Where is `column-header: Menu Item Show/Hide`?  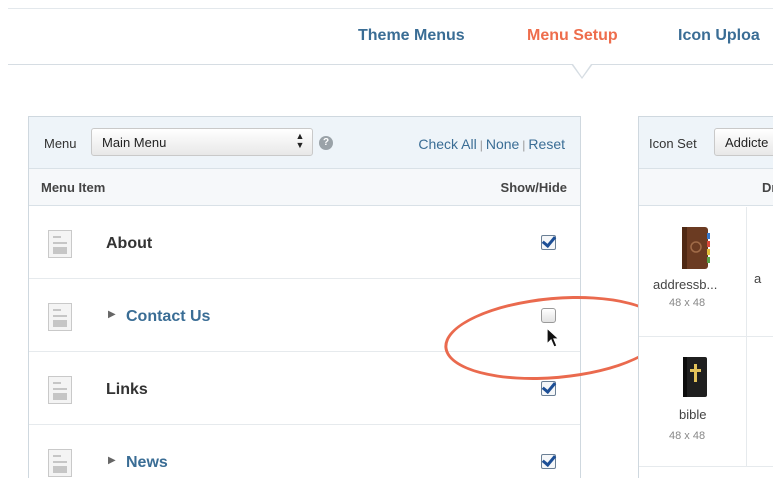 column-header: Menu Item Show/Hide is located at coordinates (304, 187).